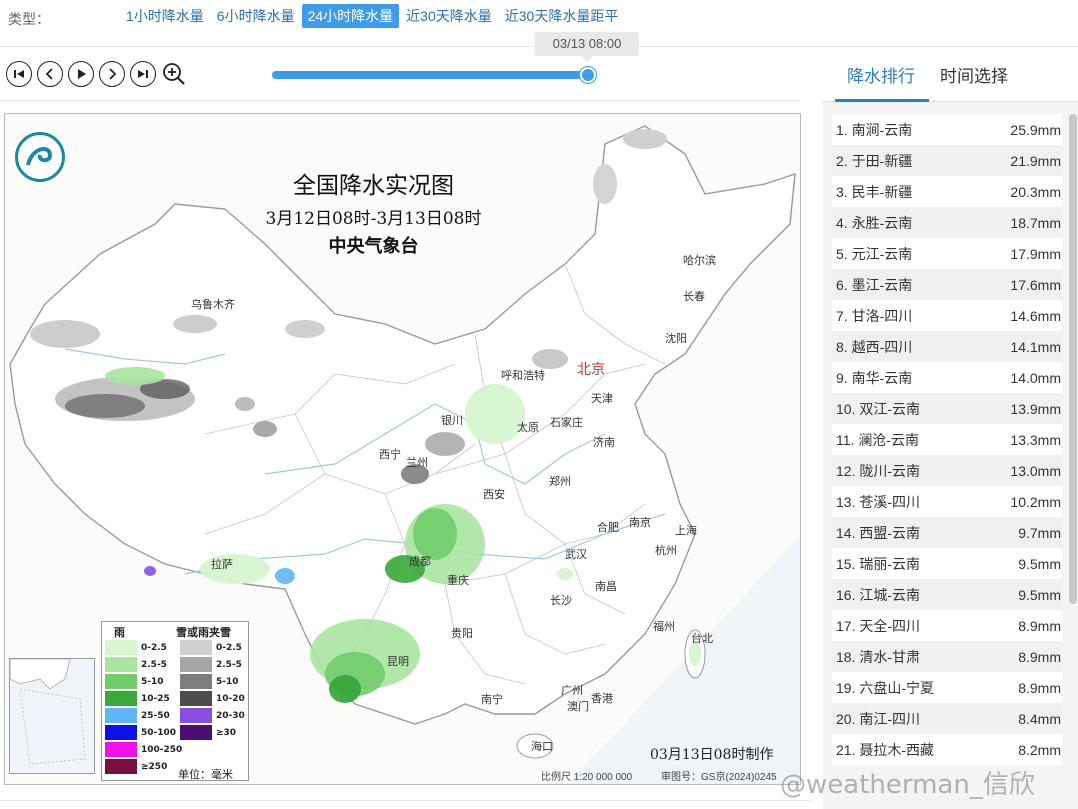 The height and width of the screenshot is (809, 1078). Describe the element at coordinates (561, 601) in the screenshot. I see `city-label: 长沙` at that location.